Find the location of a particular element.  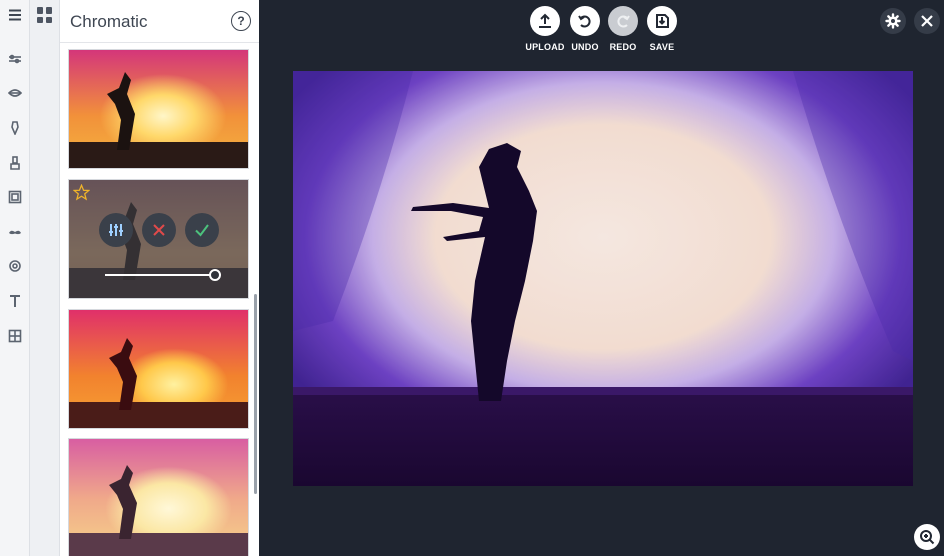

settings-button is located at coordinates (893, 21).